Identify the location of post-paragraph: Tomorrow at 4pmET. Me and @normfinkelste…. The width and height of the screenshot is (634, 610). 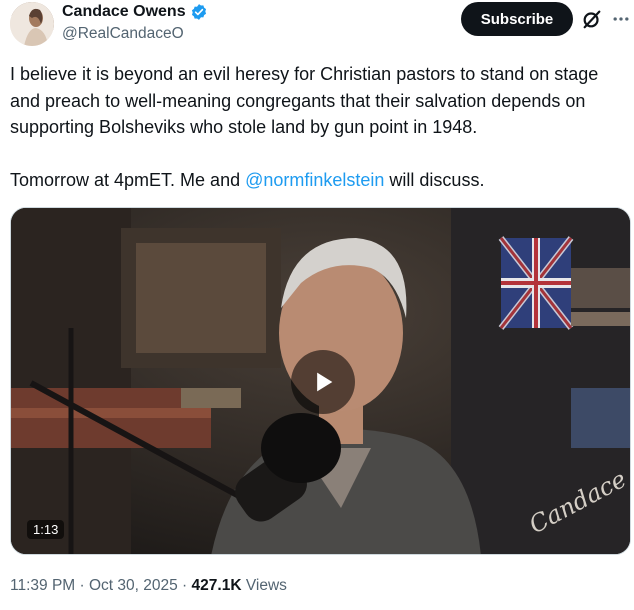
(320, 180).